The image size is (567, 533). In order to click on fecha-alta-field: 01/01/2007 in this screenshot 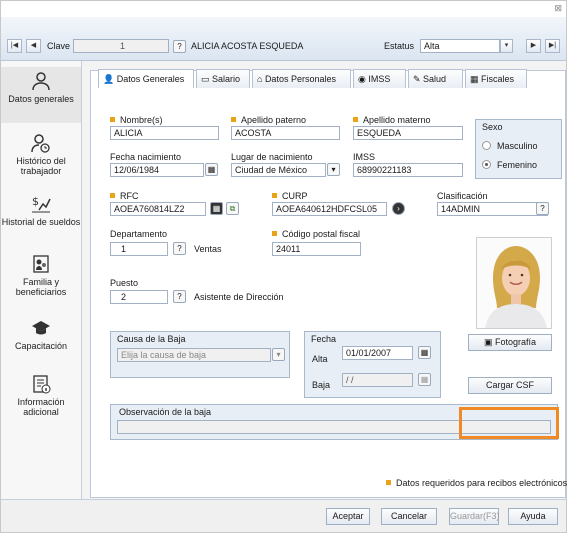, I will do `click(377, 353)`.